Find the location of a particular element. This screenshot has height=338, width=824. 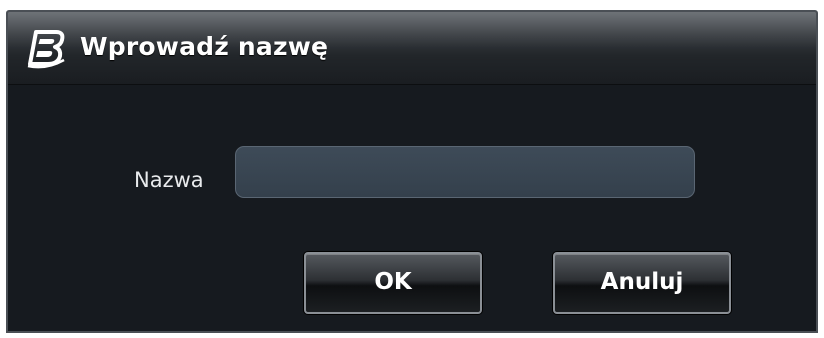

ok-button: OK is located at coordinates (393, 283).